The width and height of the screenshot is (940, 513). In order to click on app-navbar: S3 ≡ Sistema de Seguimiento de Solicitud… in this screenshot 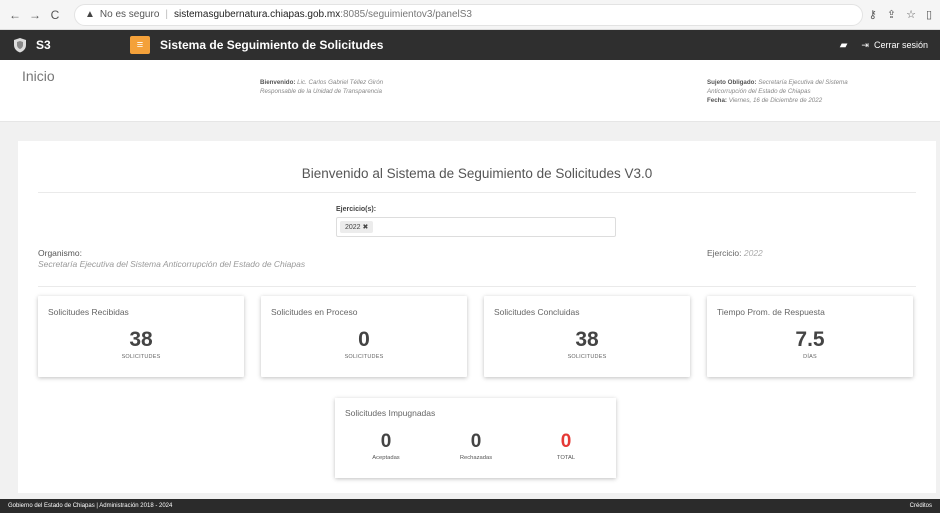, I will do `click(470, 45)`.